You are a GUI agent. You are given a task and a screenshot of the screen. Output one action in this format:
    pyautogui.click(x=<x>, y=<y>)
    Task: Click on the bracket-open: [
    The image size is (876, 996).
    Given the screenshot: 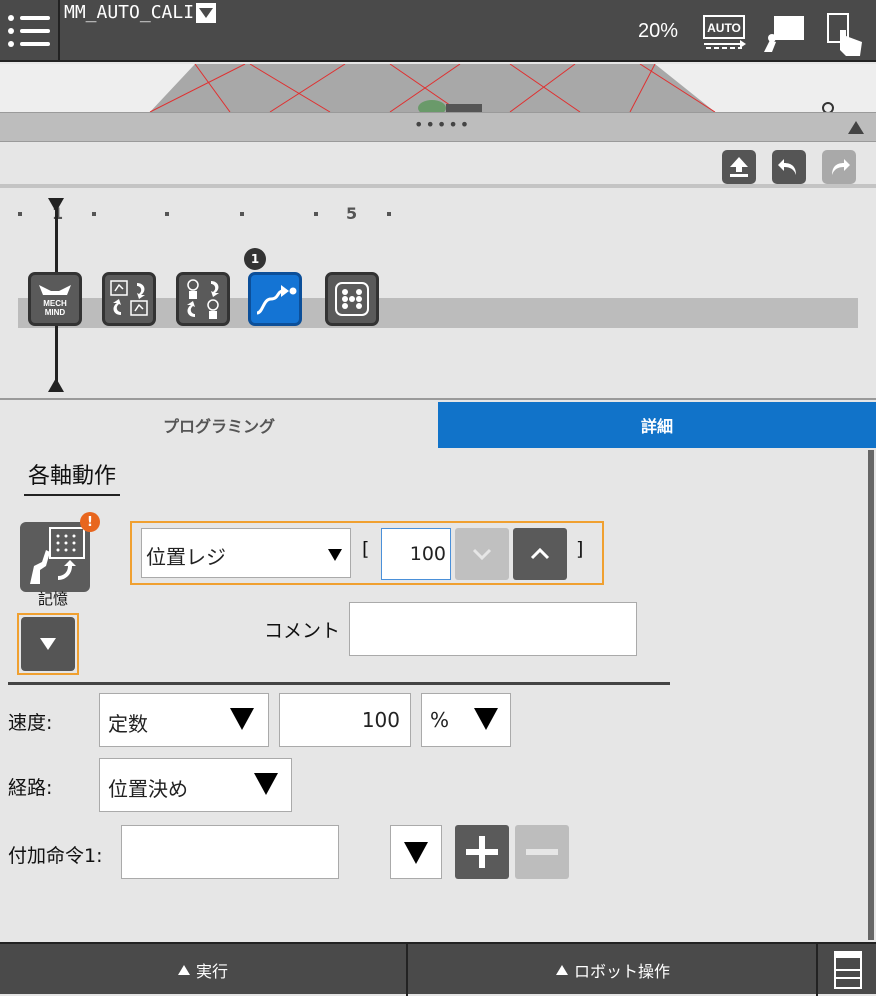 What is the action you would take?
    pyautogui.click(x=366, y=549)
    